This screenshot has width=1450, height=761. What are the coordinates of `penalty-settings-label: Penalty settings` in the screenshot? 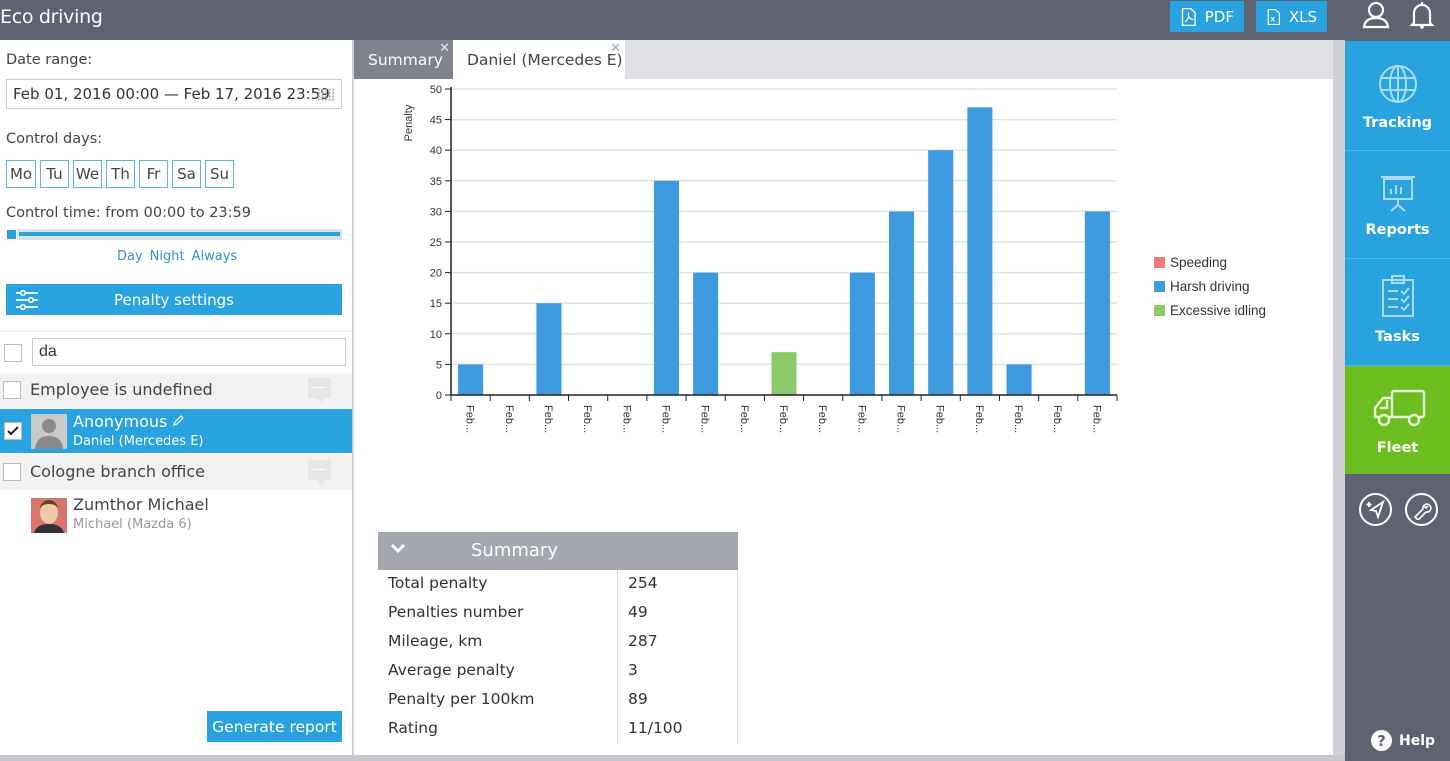 It's located at (174, 299).